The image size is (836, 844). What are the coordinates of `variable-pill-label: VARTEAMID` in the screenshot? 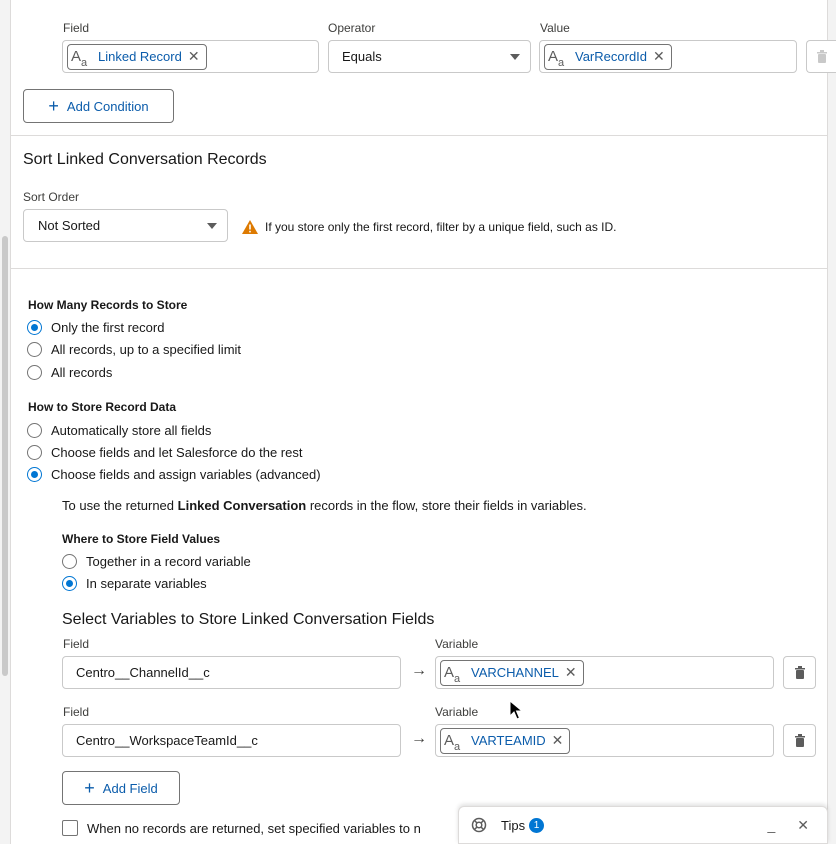 It's located at (508, 740).